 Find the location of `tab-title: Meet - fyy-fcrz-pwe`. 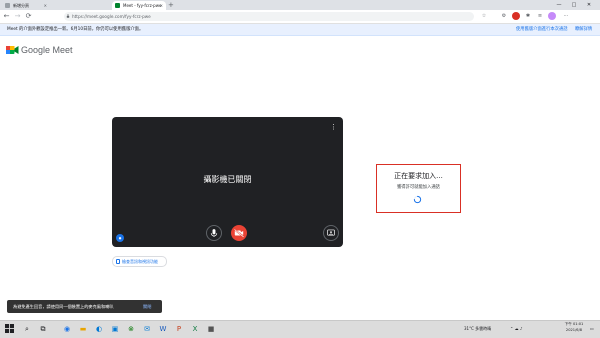

tab-title: Meet - fyy-fcrz-pwe is located at coordinates (142, 5).